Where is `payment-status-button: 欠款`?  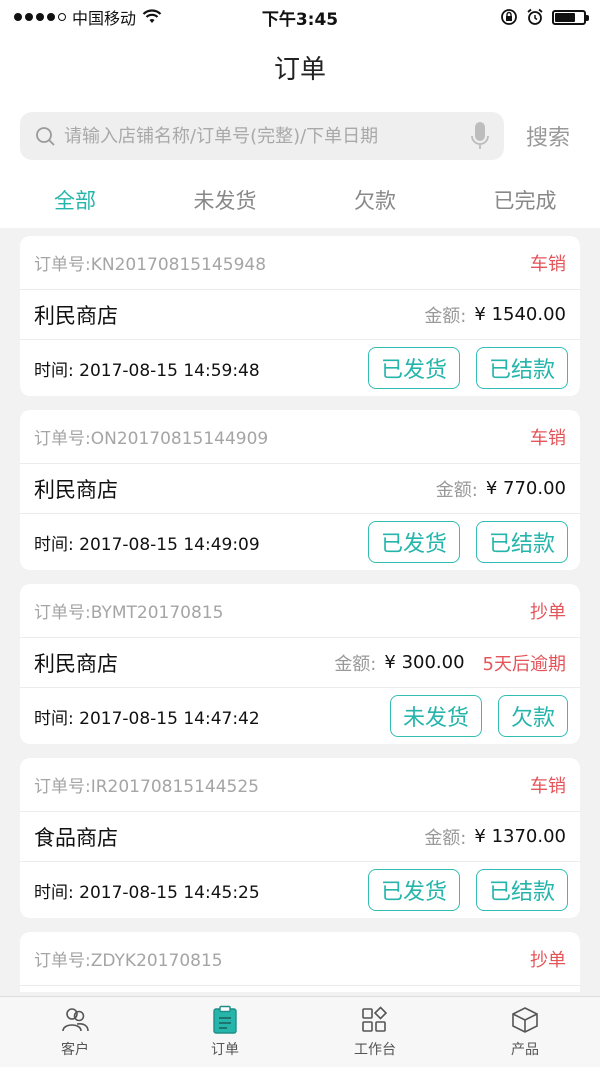
payment-status-button: 欠款 is located at coordinates (532, 716).